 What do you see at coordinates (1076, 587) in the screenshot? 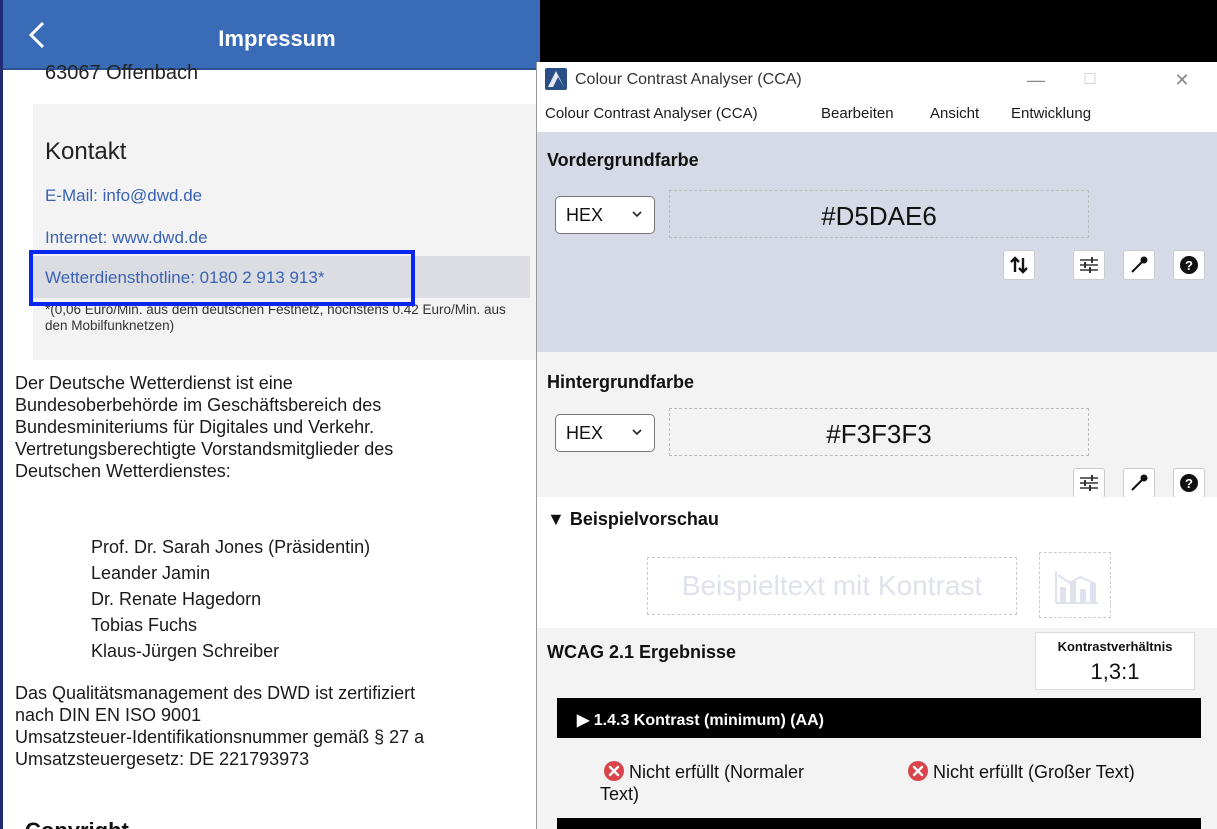
I see `chart-icon` at bounding box center [1076, 587].